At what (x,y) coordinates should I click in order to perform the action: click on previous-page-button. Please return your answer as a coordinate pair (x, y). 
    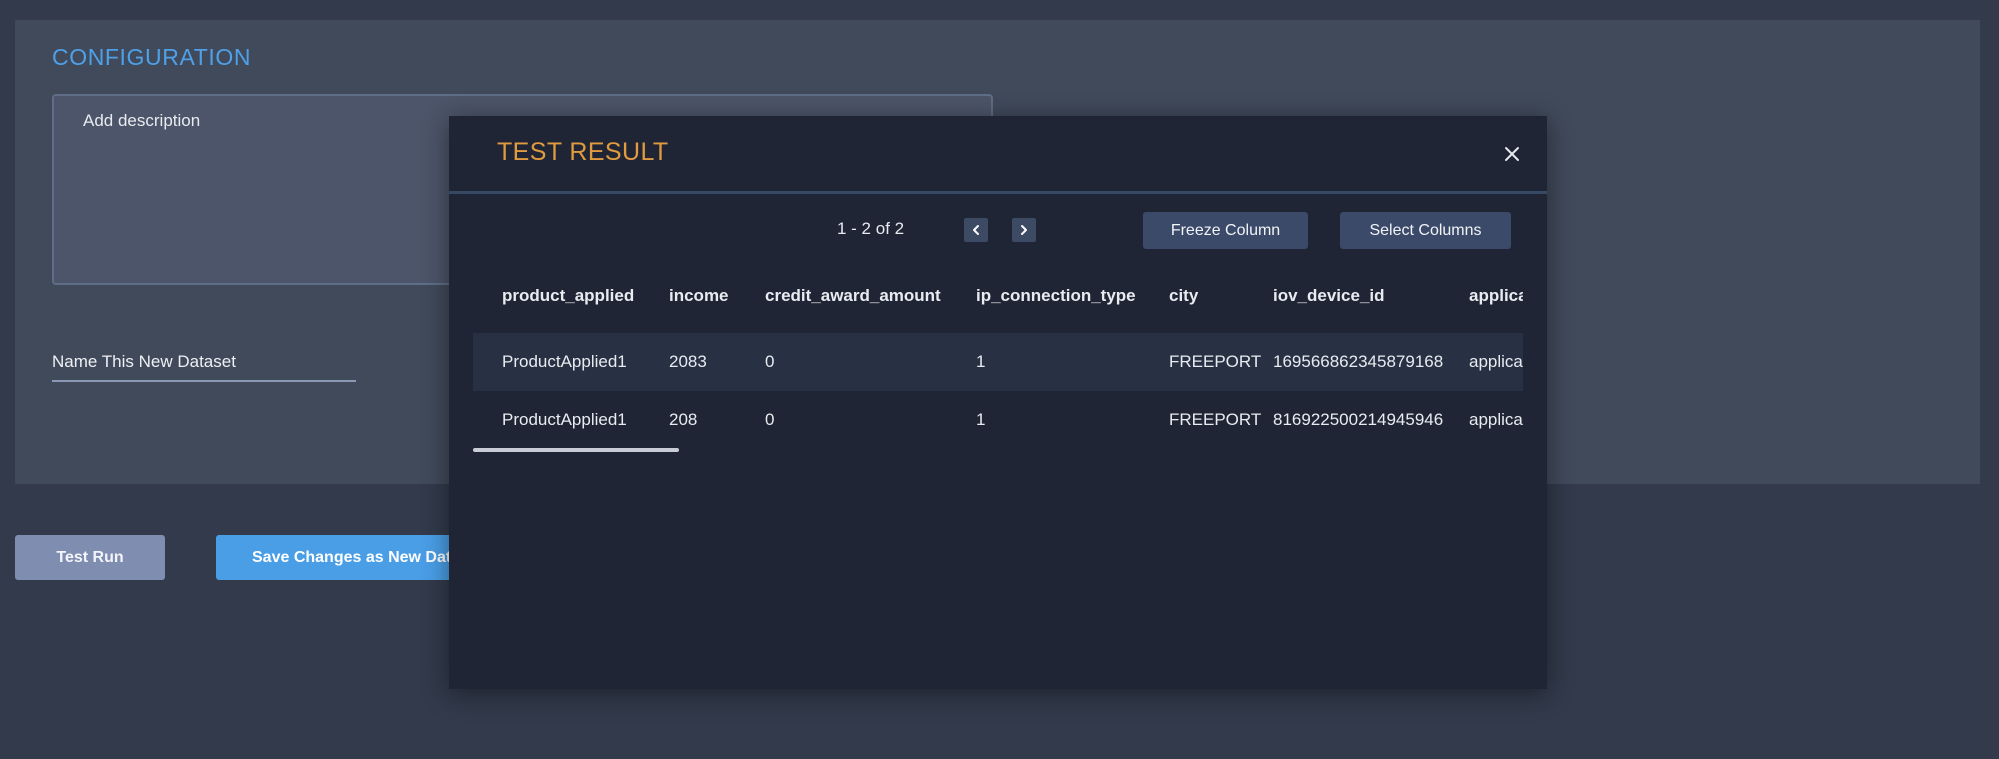
    Looking at the image, I should click on (976, 230).